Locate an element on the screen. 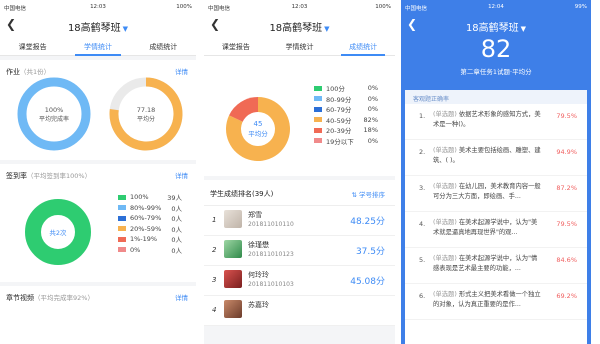 This screenshot has width=600, height=344. battery-level: 99% is located at coordinates (580, 7).